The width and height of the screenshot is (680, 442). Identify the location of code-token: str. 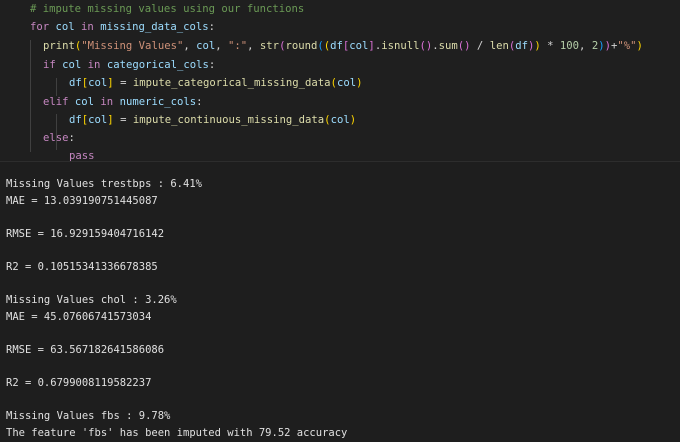
(269, 46).